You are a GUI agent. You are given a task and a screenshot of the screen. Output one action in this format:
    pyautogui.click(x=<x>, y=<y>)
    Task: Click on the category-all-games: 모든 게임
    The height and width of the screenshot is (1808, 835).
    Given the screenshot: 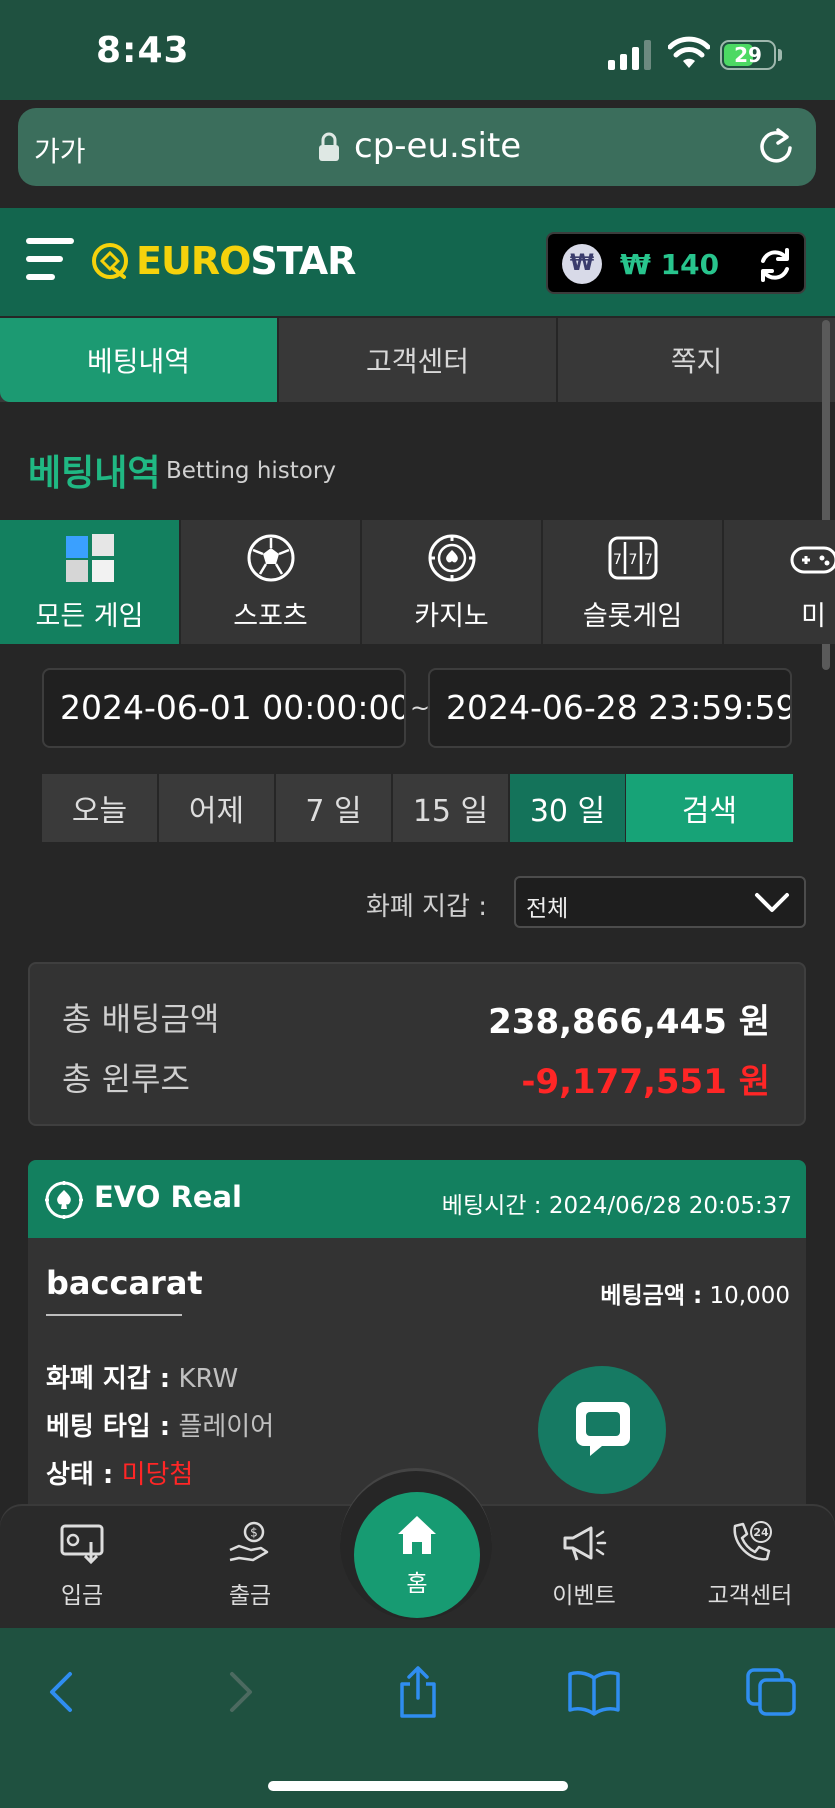 What is the action you would take?
    pyautogui.click(x=90, y=582)
    